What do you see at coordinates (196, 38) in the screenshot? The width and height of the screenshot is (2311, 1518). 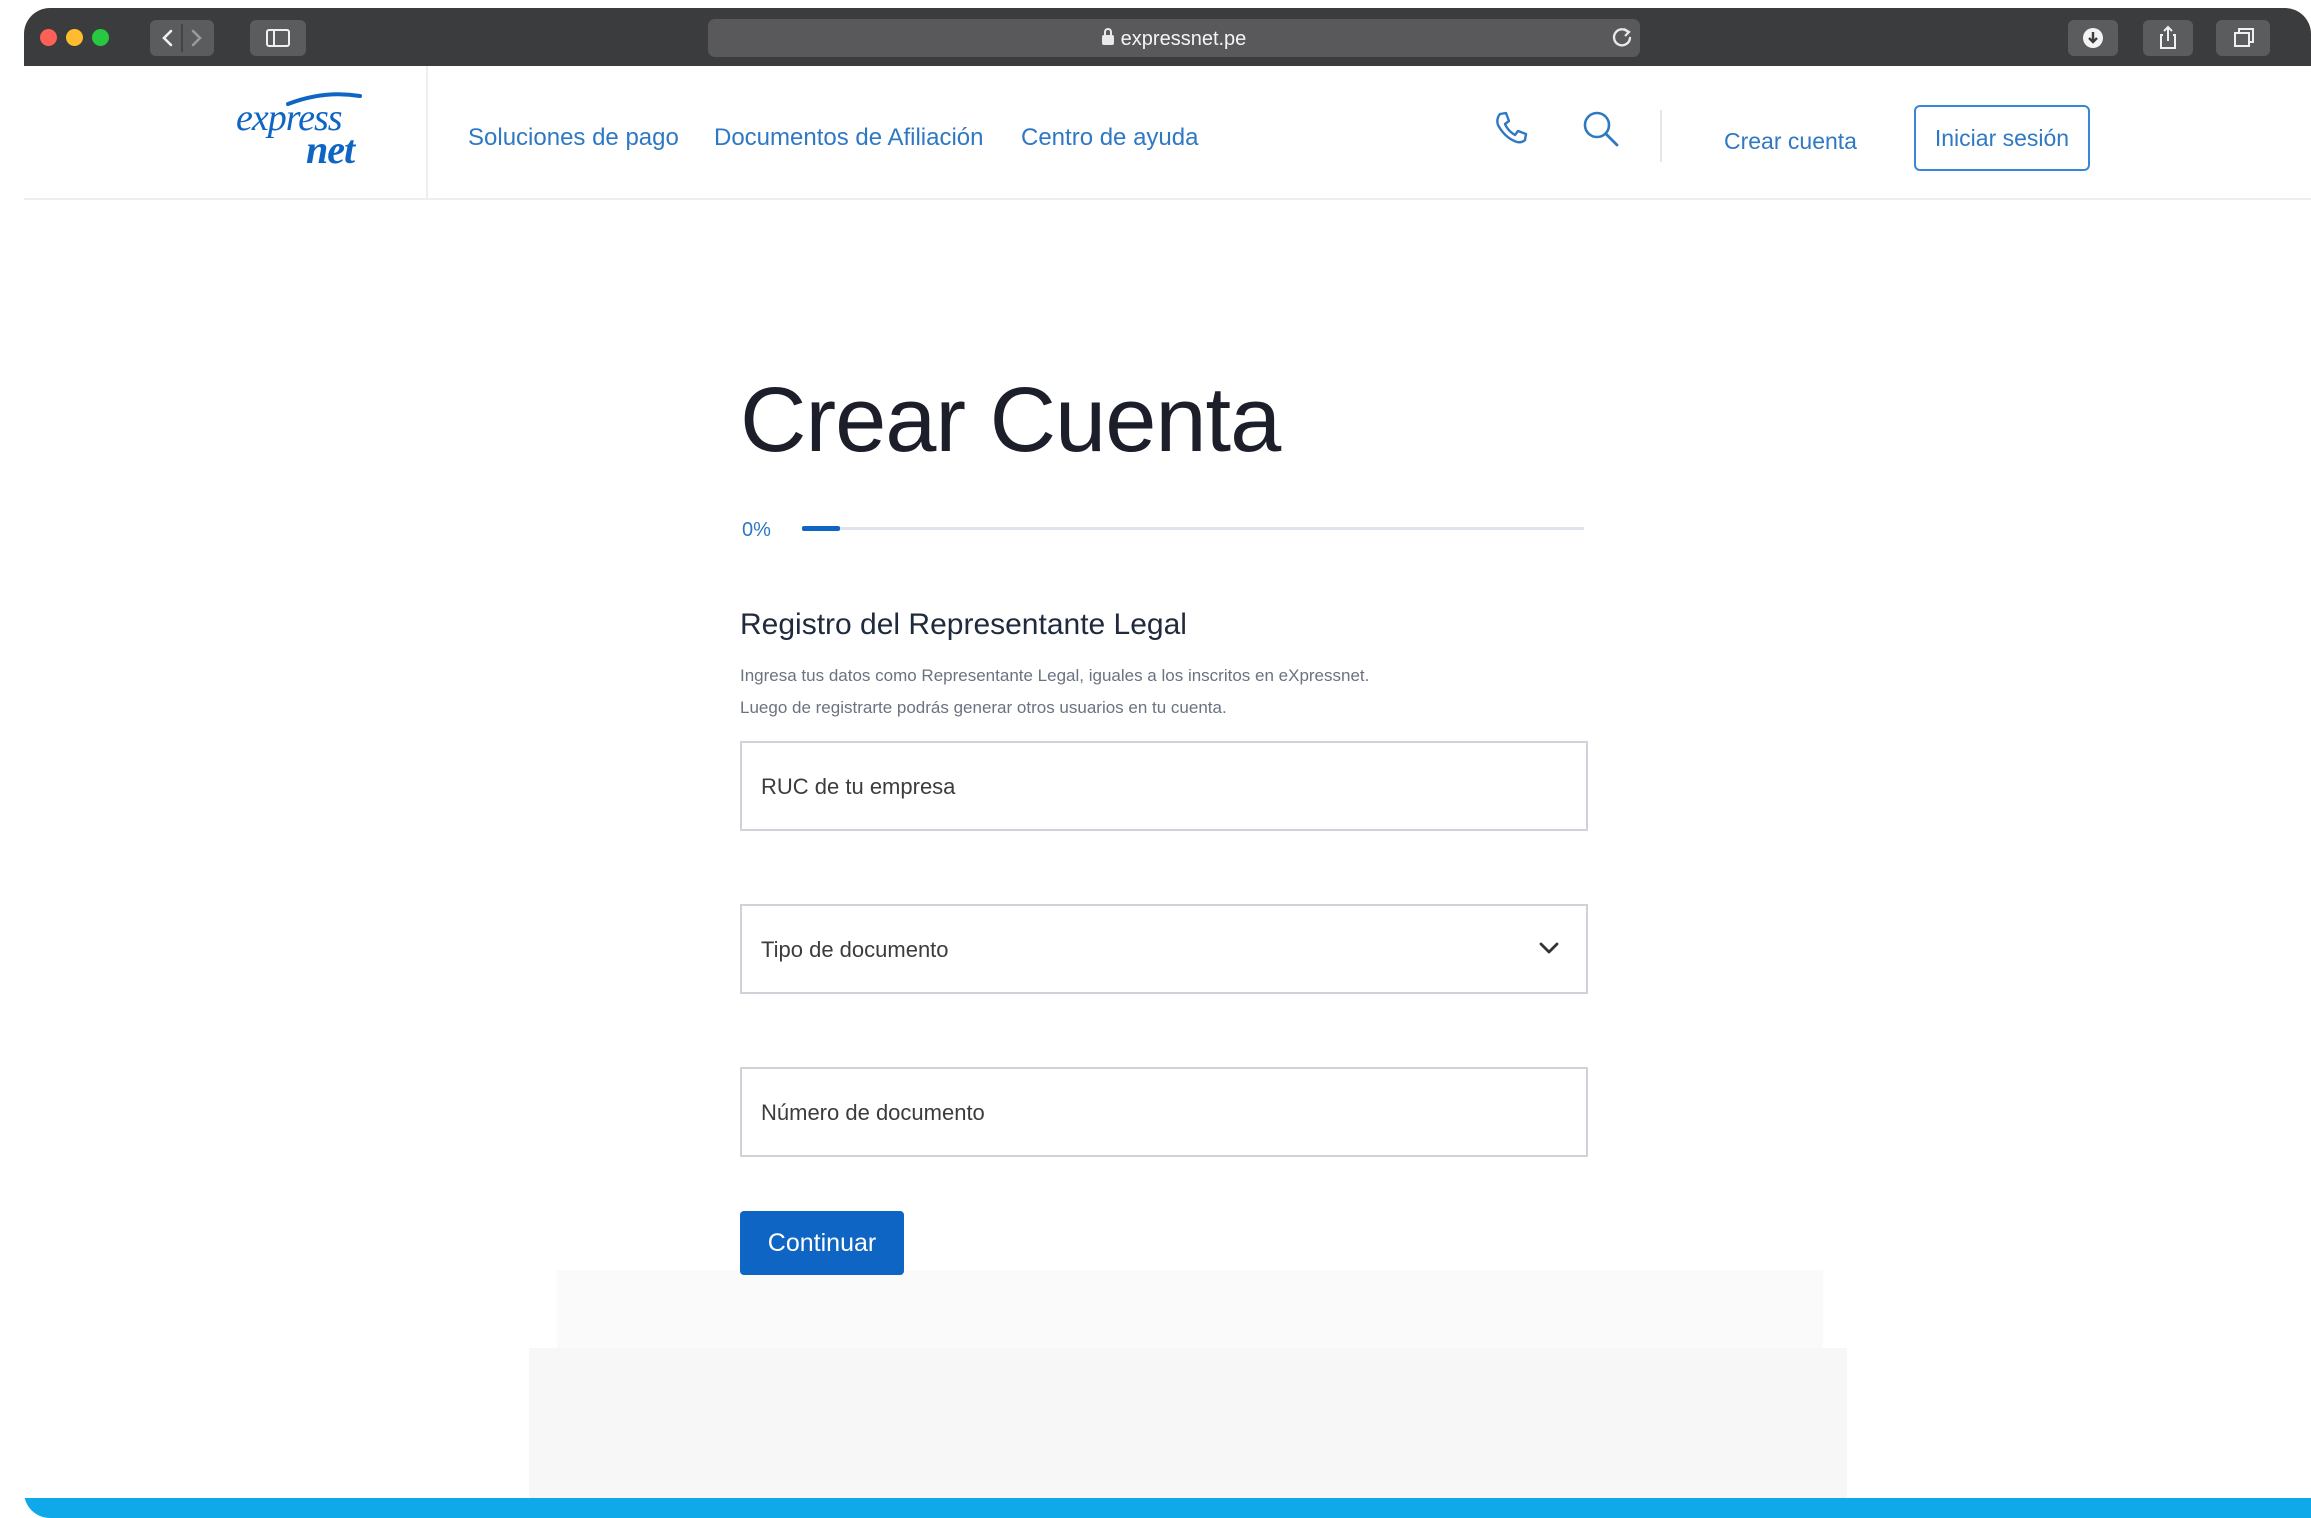 I see `forward-icon` at bounding box center [196, 38].